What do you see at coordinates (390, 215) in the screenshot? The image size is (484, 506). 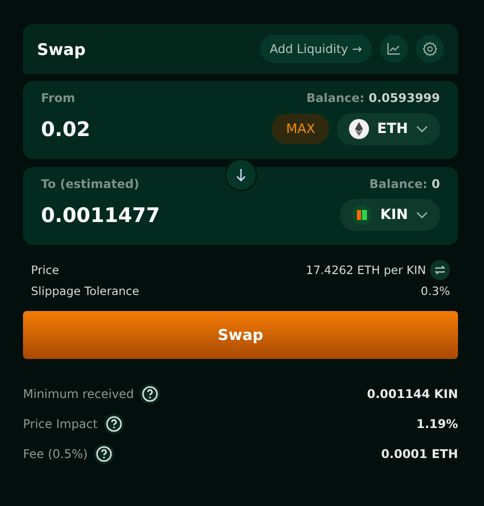 I see `token-selector: KIN` at bounding box center [390, 215].